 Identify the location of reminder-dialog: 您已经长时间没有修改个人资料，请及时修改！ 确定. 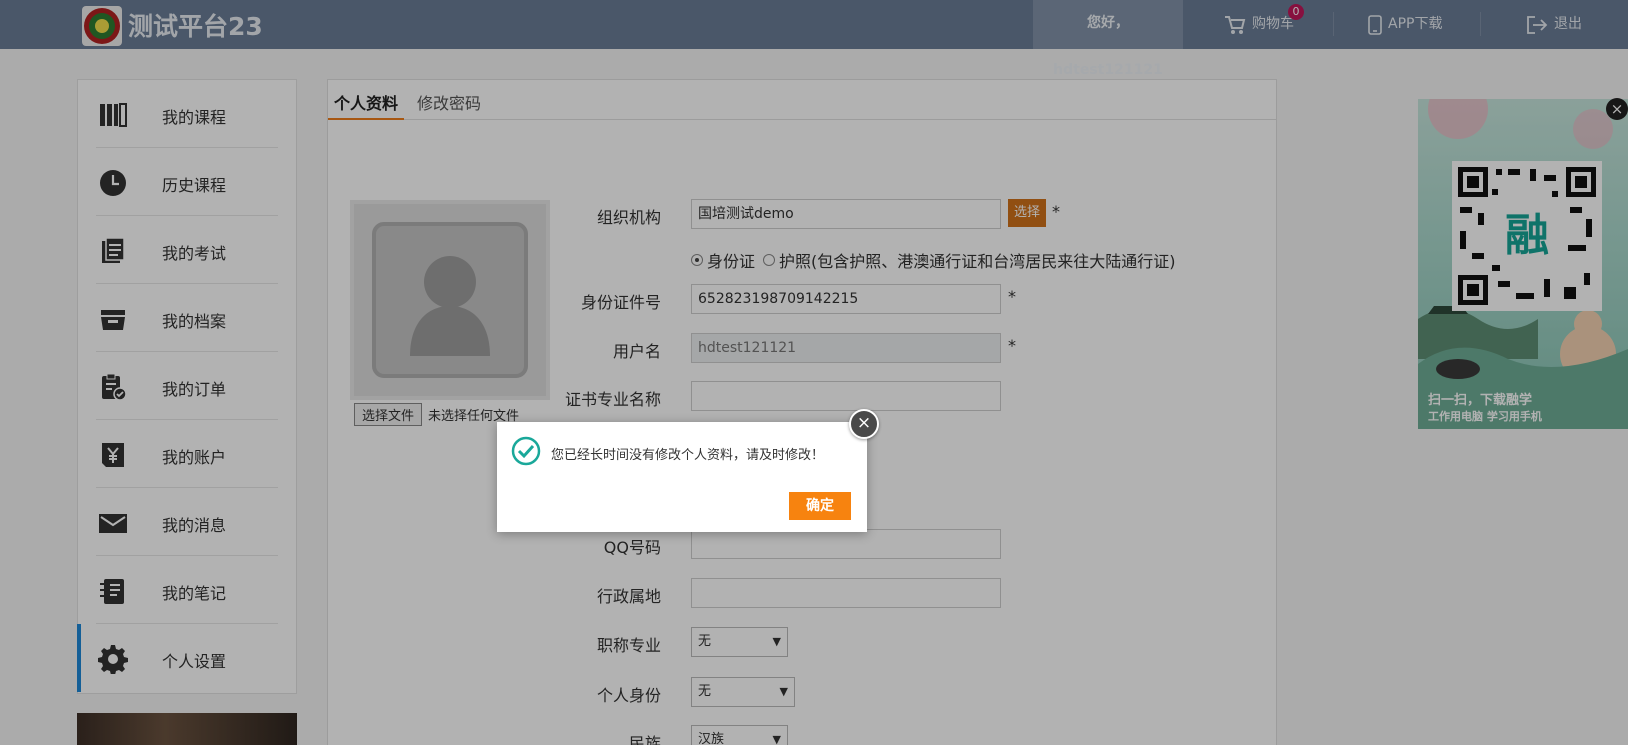
(682, 477).